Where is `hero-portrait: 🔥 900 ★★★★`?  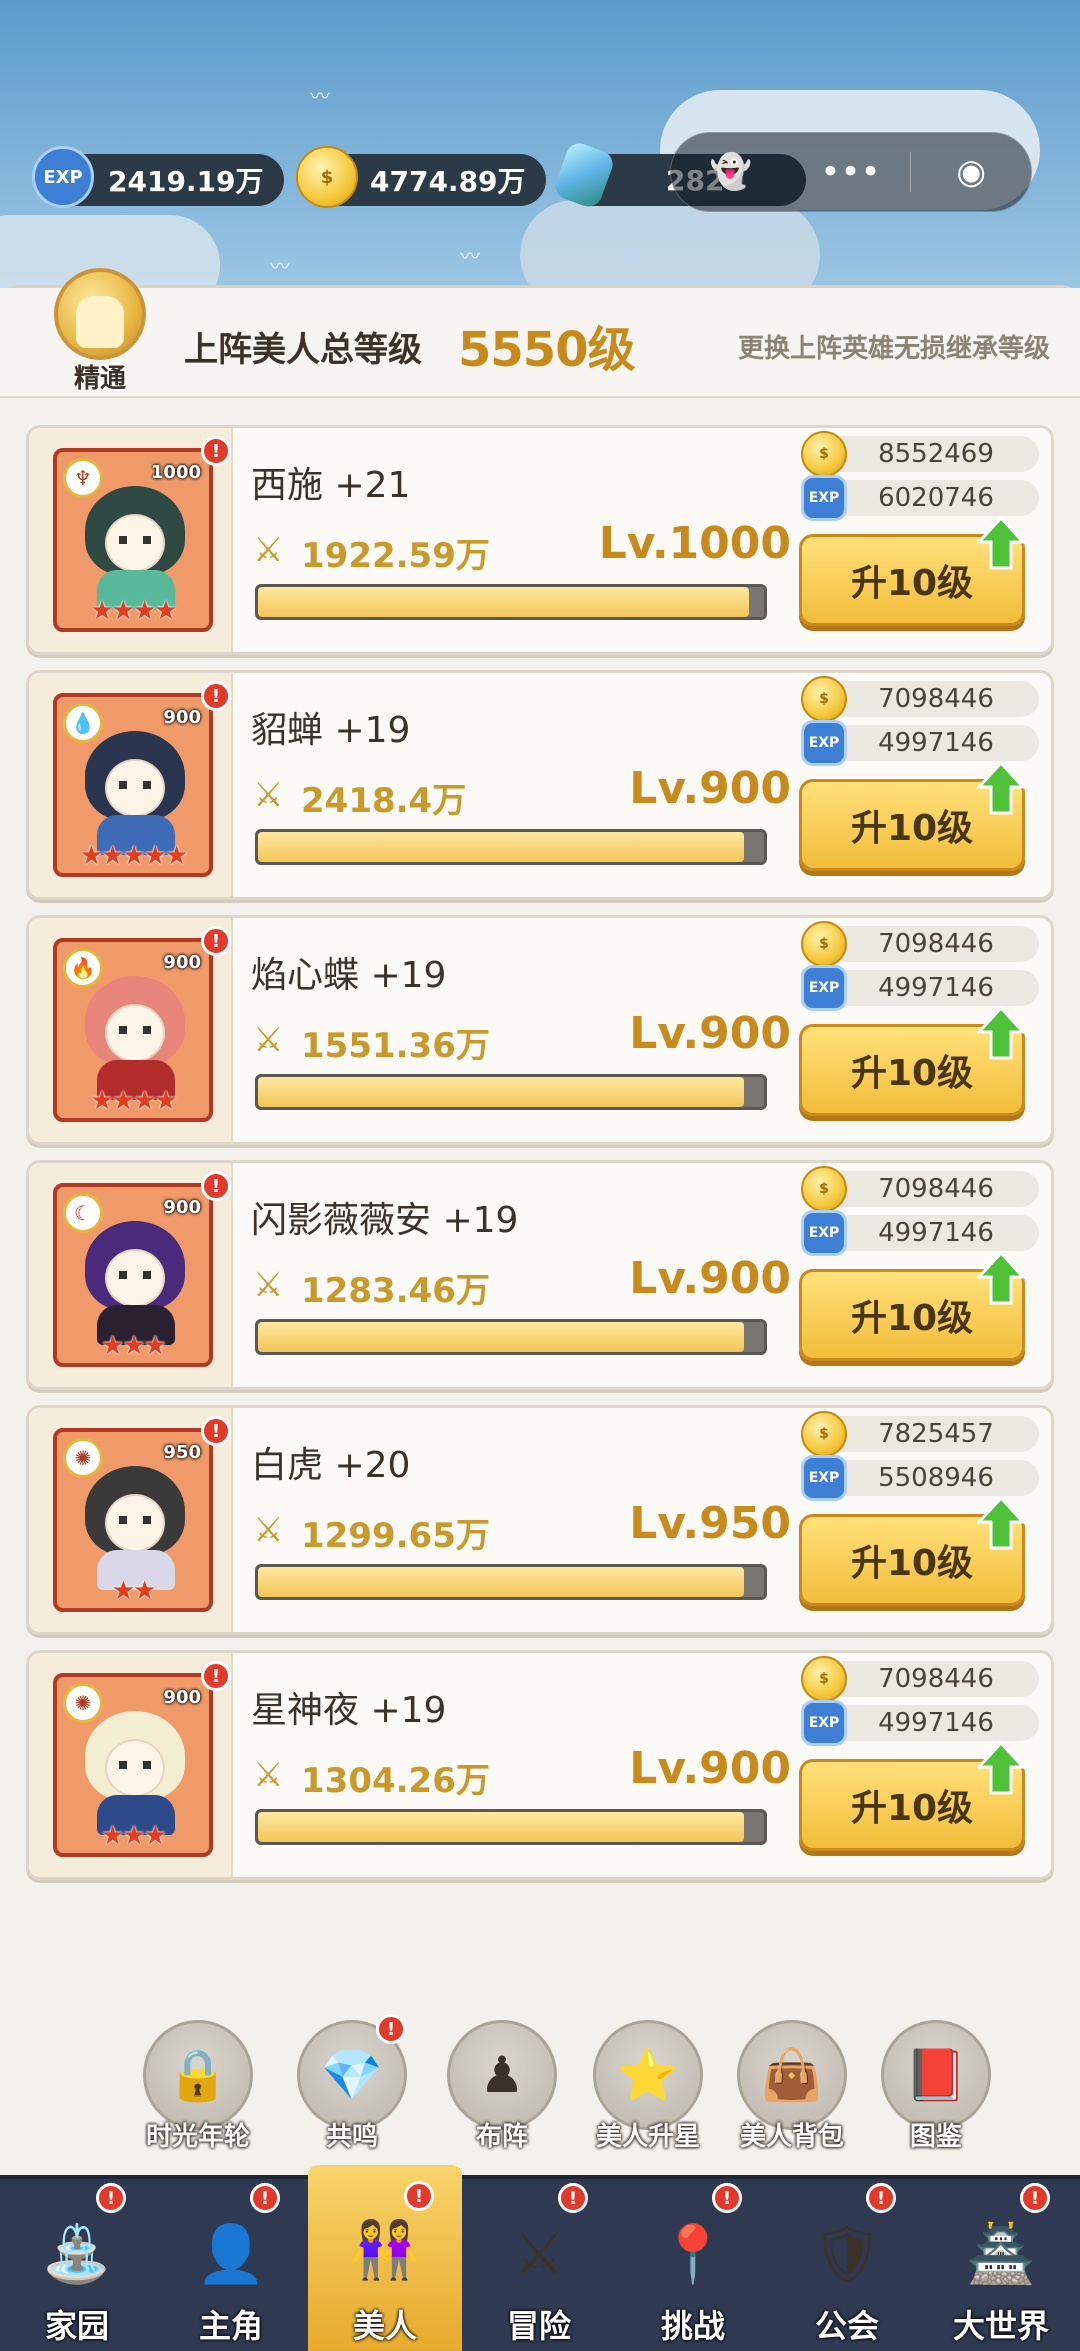 hero-portrait: 🔥 900 ★★★★ is located at coordinates (133, 1030).